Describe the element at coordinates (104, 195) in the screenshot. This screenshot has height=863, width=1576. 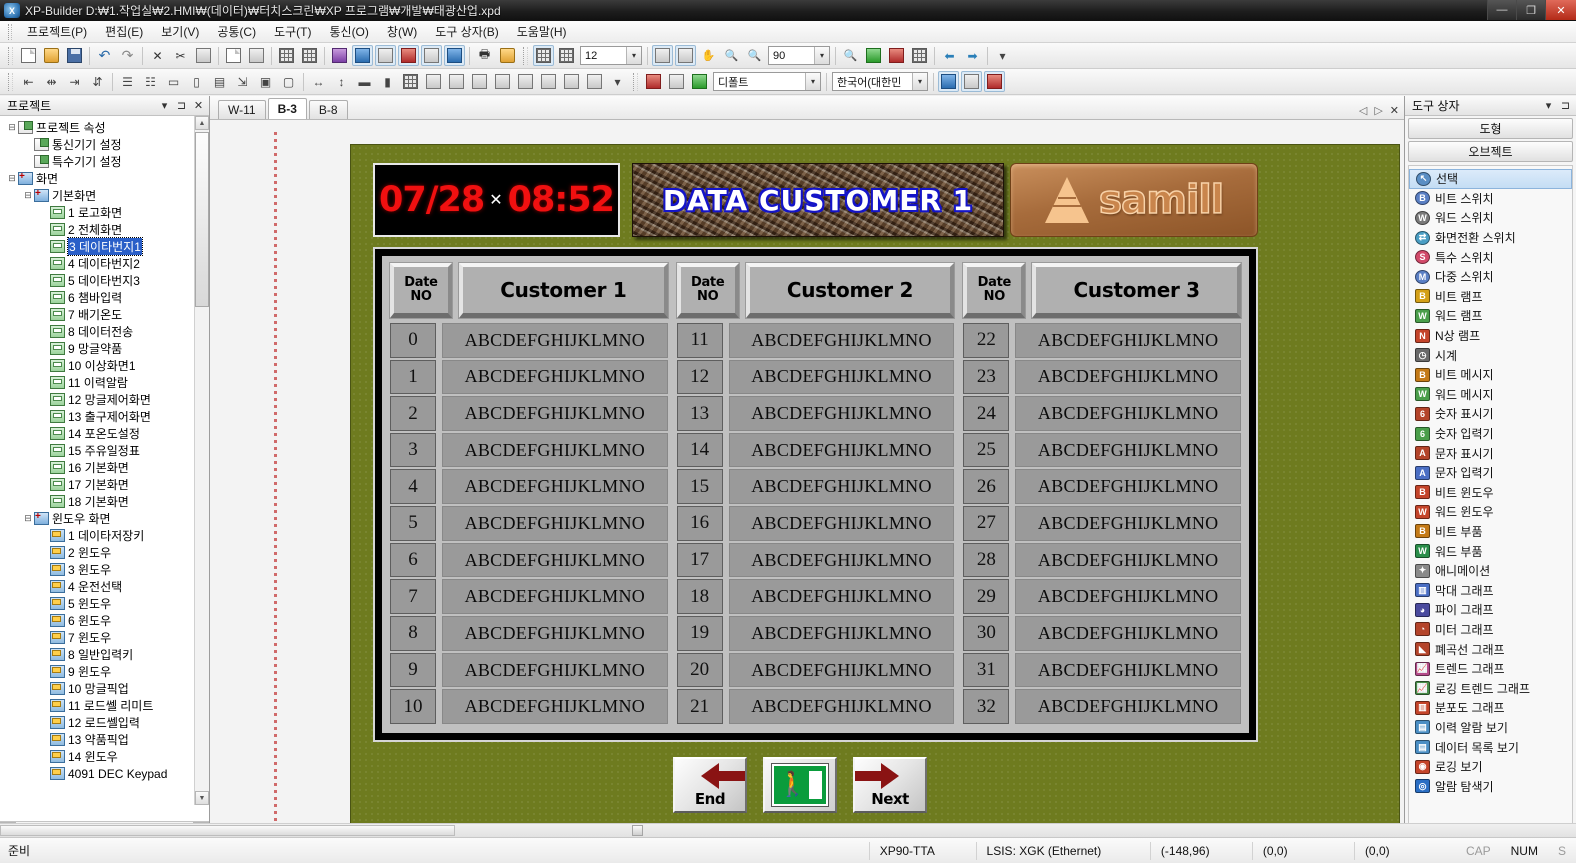
I see `tree-item: ⊟ 기본화면` at that location.